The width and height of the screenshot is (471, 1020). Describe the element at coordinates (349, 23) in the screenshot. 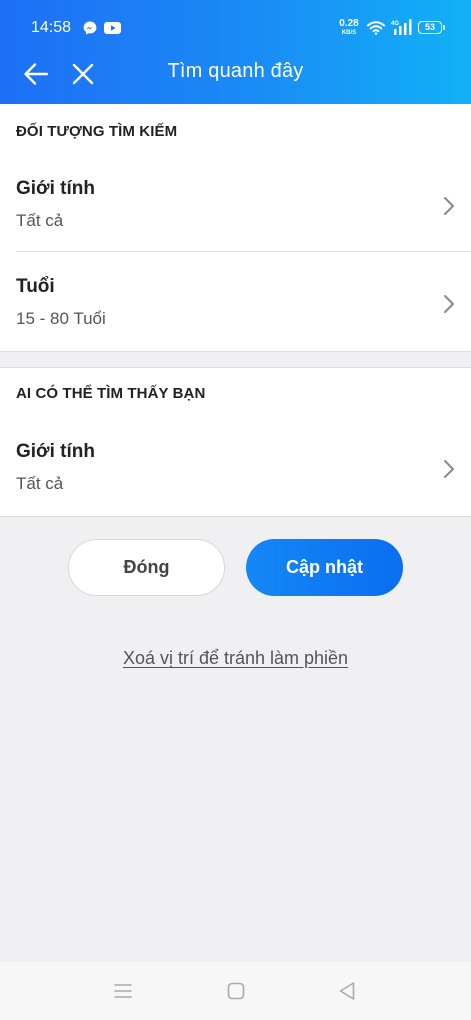

I see `network-speed-value: 0.28` at that location.